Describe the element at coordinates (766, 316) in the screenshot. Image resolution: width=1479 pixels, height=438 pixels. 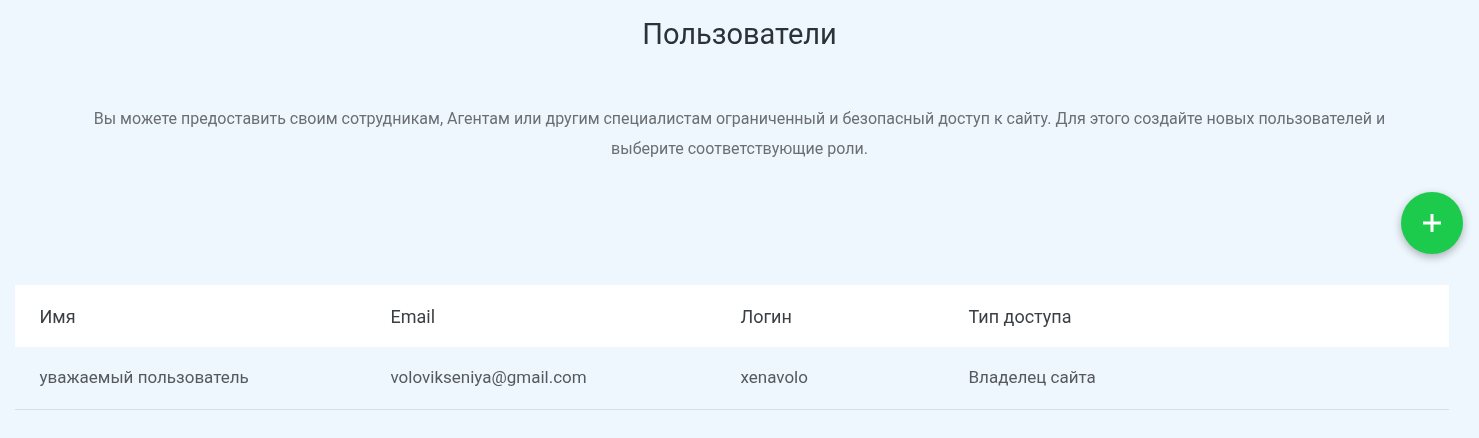
I see `column-header: Логин` at that location.